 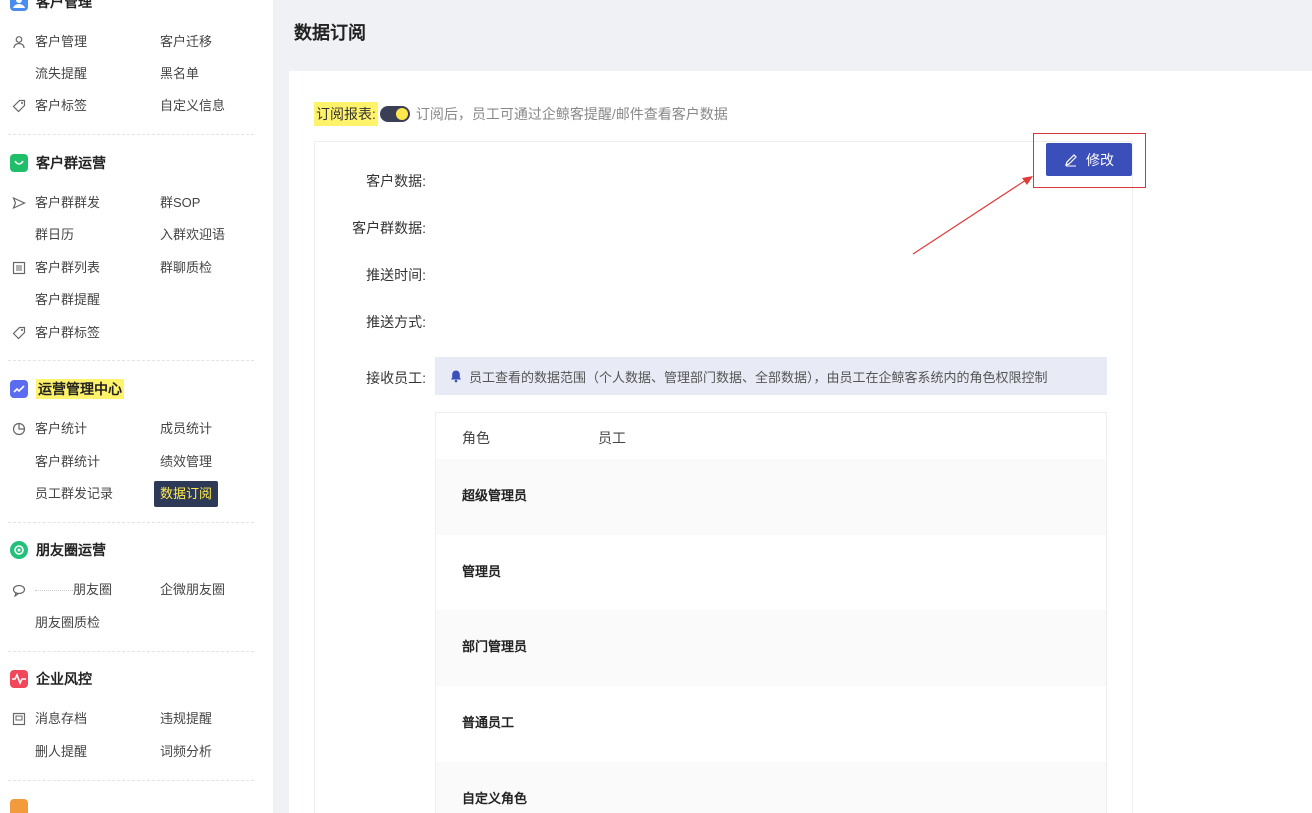 What do you see at coordinates (186, 268) in the screenshot?
I see `nav-group-chat-qc: 群聊质检` at bounding box center [186, 268].